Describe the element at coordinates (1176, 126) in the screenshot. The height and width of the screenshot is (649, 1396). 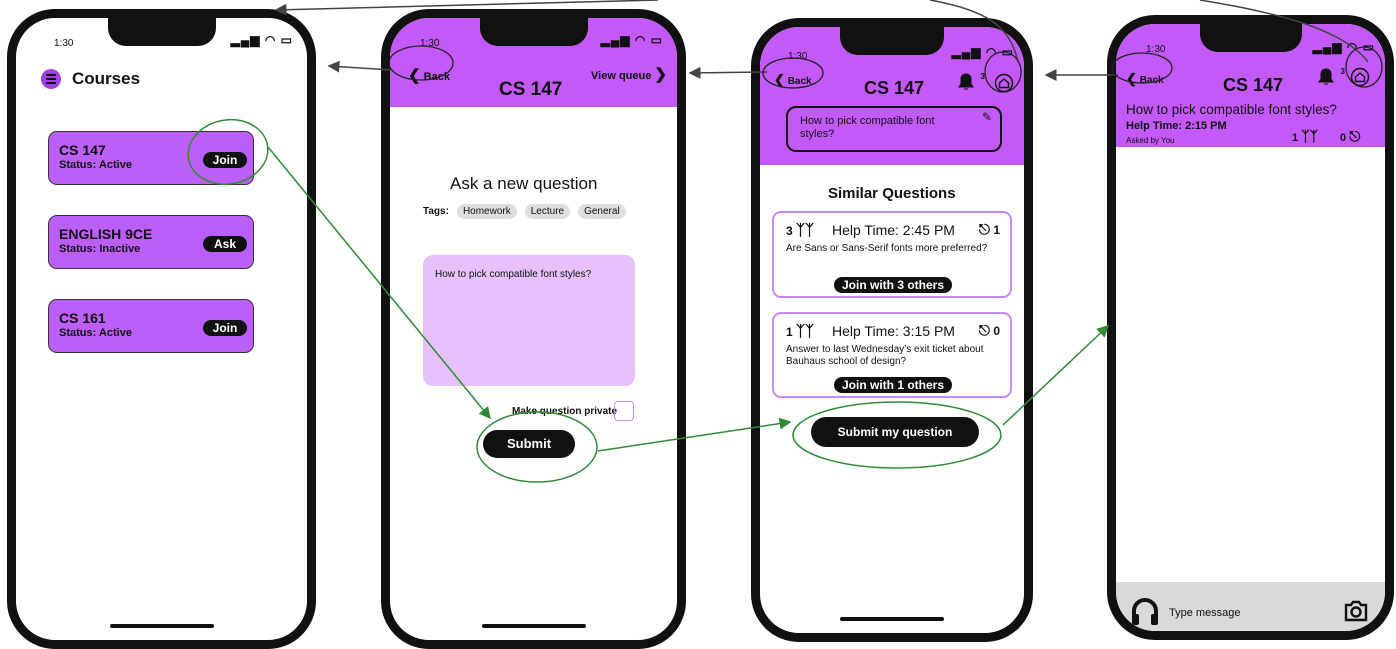
I see `help-time: Help Time: 2:15 PM` at that location.